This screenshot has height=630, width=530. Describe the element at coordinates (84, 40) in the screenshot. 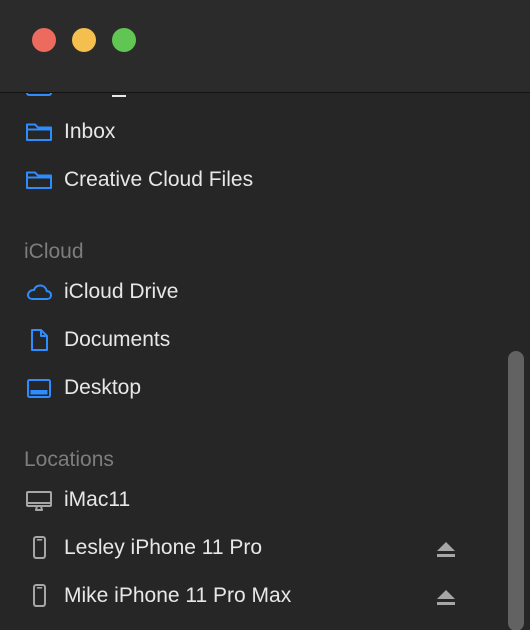

I see `minimize-window-button` at that location.